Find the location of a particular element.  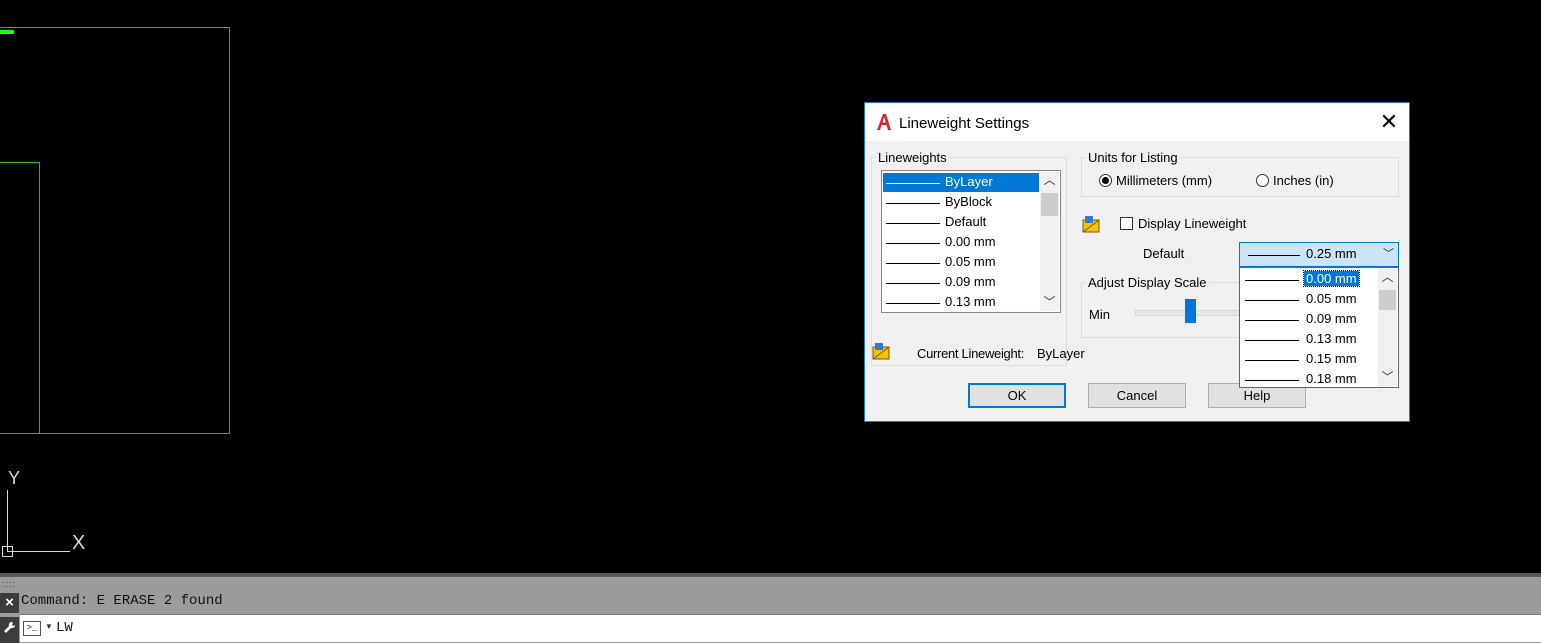

list-item: ByBlock is located at coordinates (961, 202).